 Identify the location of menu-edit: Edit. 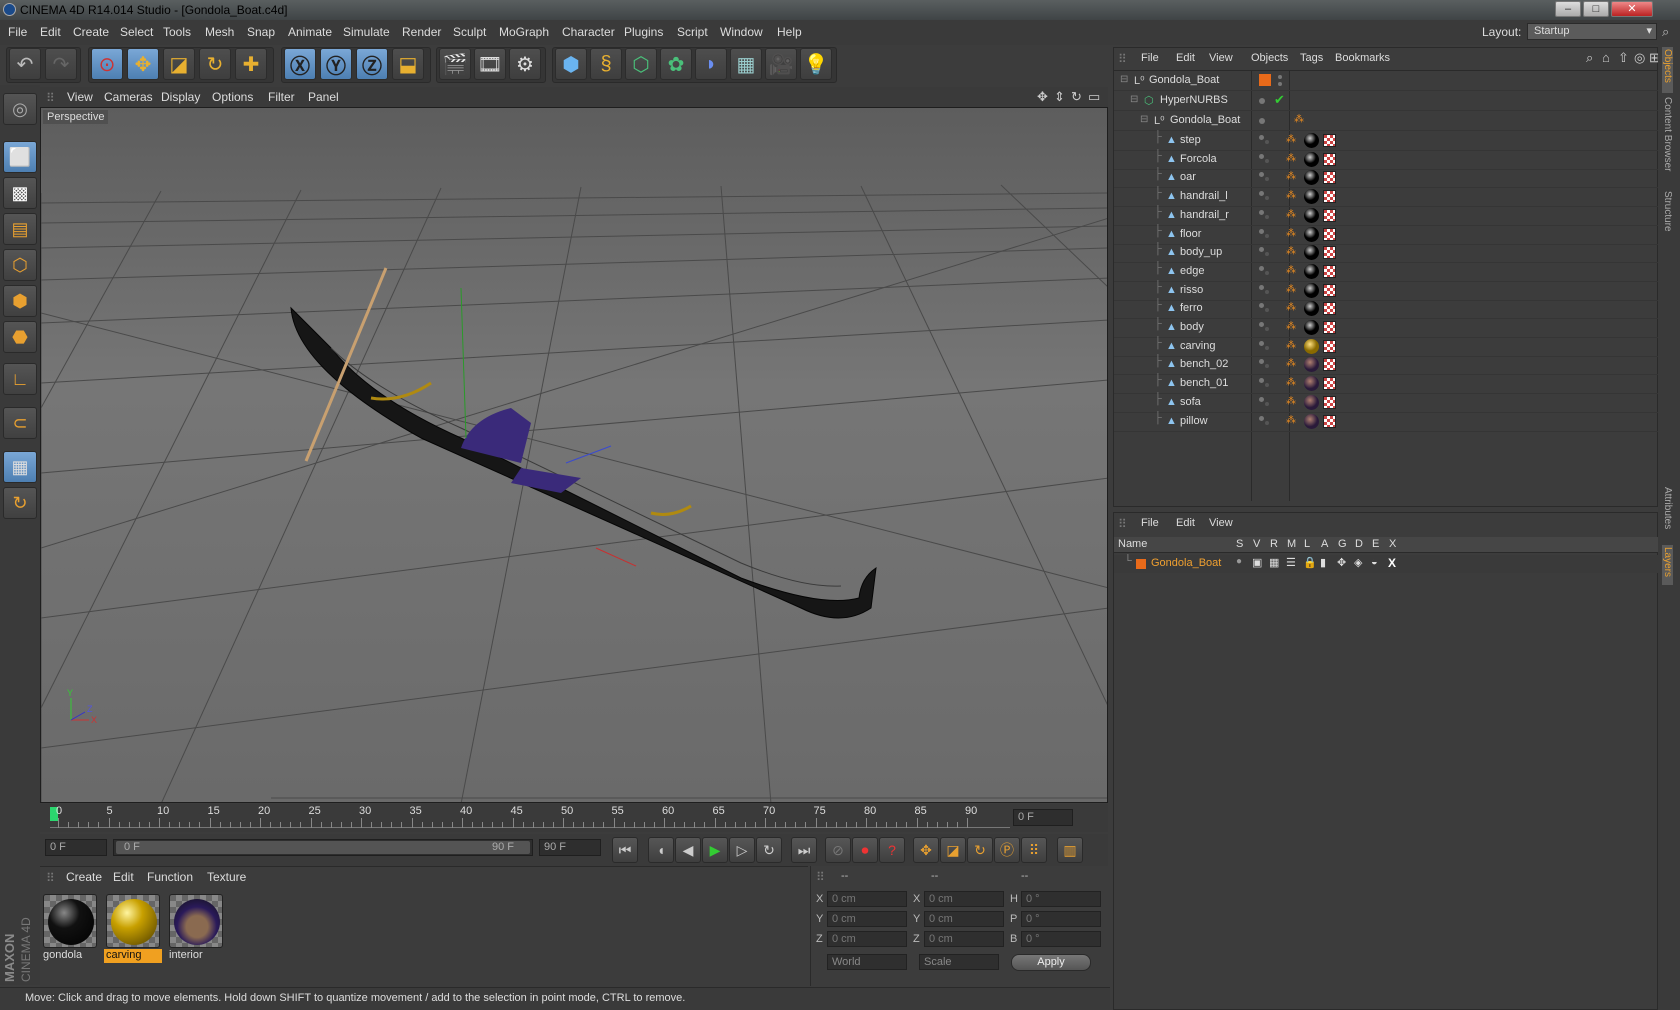
(50, 32).